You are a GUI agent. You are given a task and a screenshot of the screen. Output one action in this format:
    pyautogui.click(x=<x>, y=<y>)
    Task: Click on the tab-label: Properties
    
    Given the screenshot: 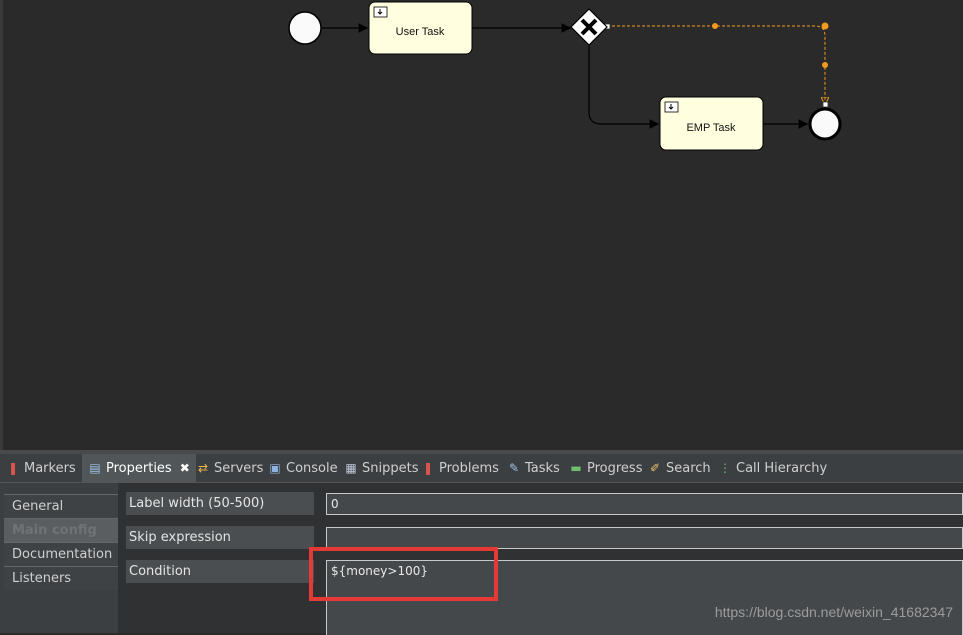 What is the action you would take?
    pyautogui.click(x=139, y=468)
    